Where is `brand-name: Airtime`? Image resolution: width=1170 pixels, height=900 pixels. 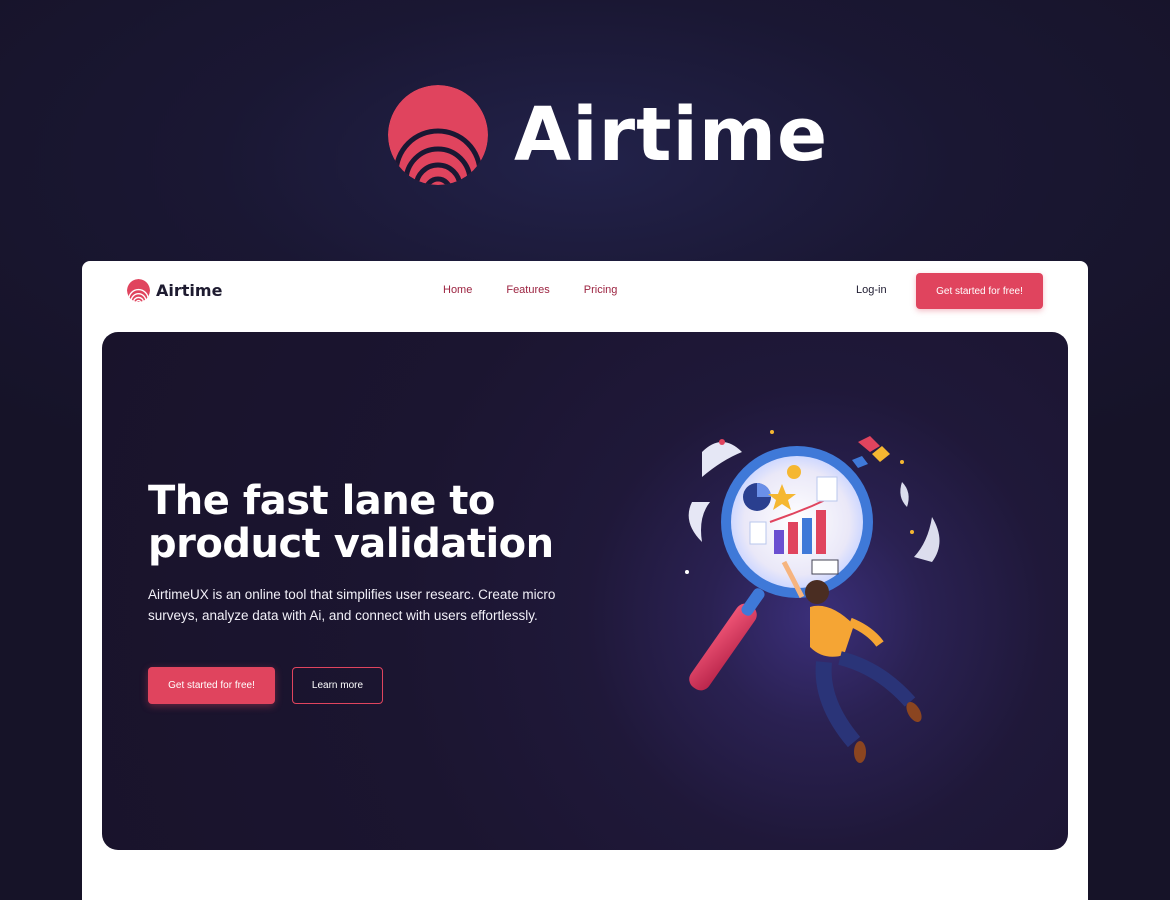 brand-name: Airtime is located at coordinates (671, 135).